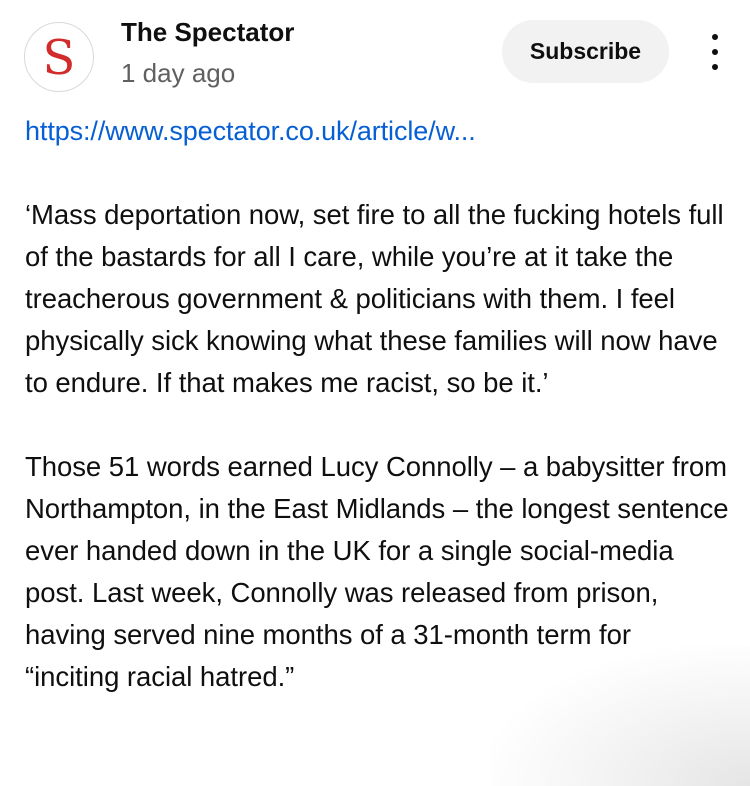 This screenshot has width=750, height=786. Describe the element at coordinates (585, 51) in the screenshot. I see `subscribe-button: Subscribe` at that location.